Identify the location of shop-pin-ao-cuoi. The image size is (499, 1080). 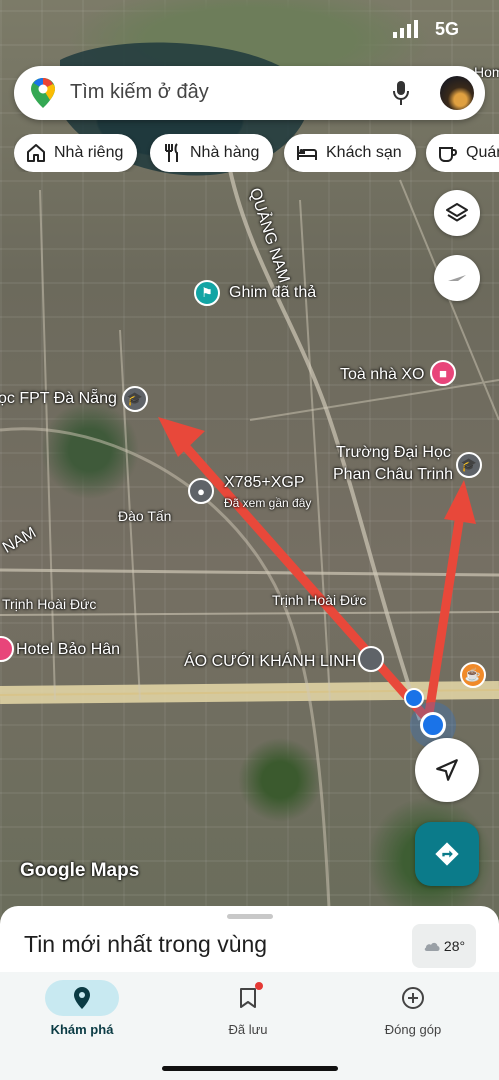
(371, 659).